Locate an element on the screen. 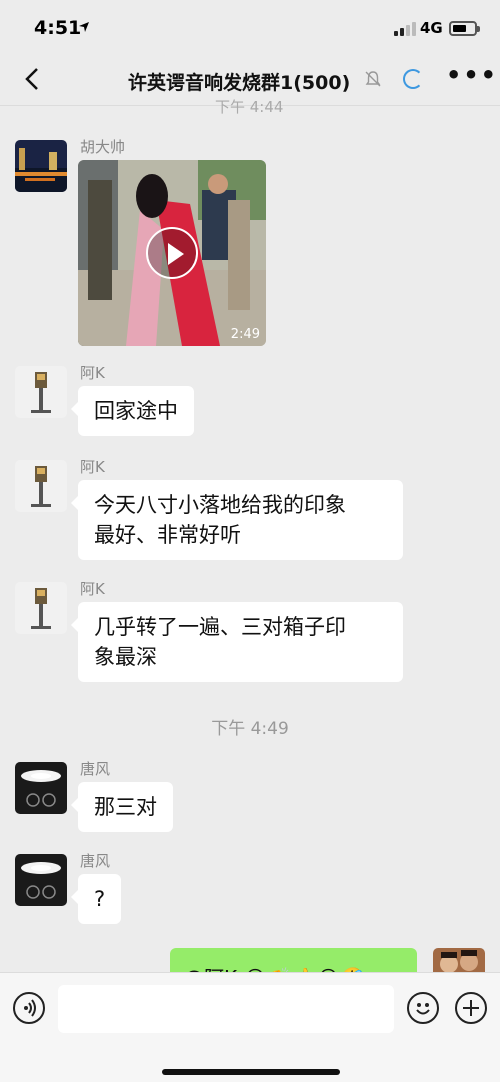  message-bubble: 回家途中 is located at coordinates (132, 411).